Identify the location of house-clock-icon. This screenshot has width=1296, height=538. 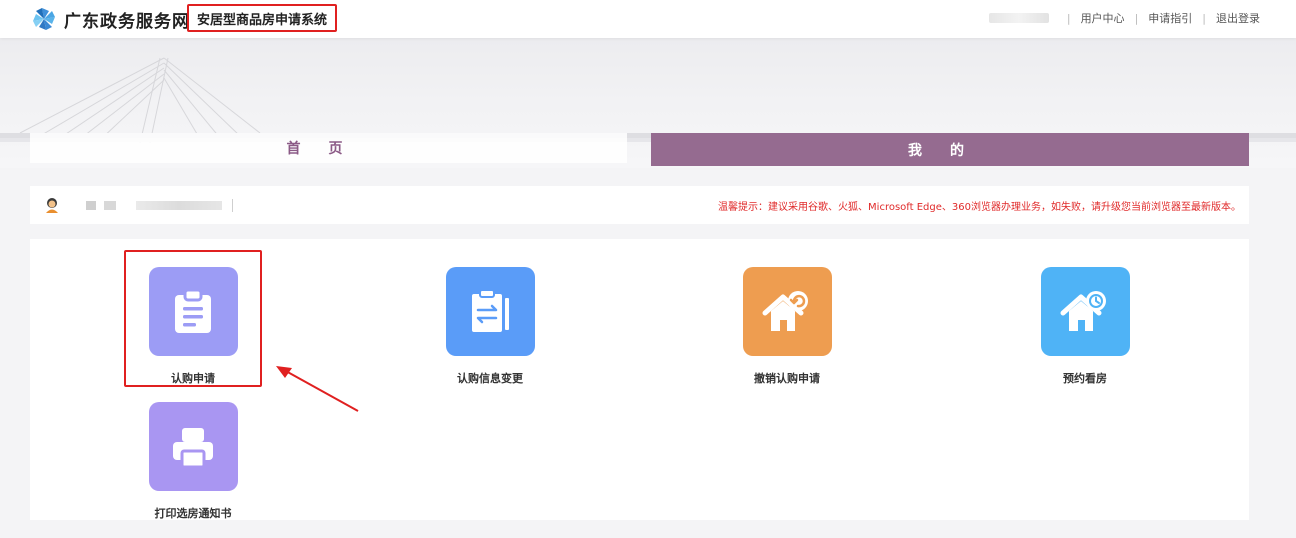
(1083, 310).